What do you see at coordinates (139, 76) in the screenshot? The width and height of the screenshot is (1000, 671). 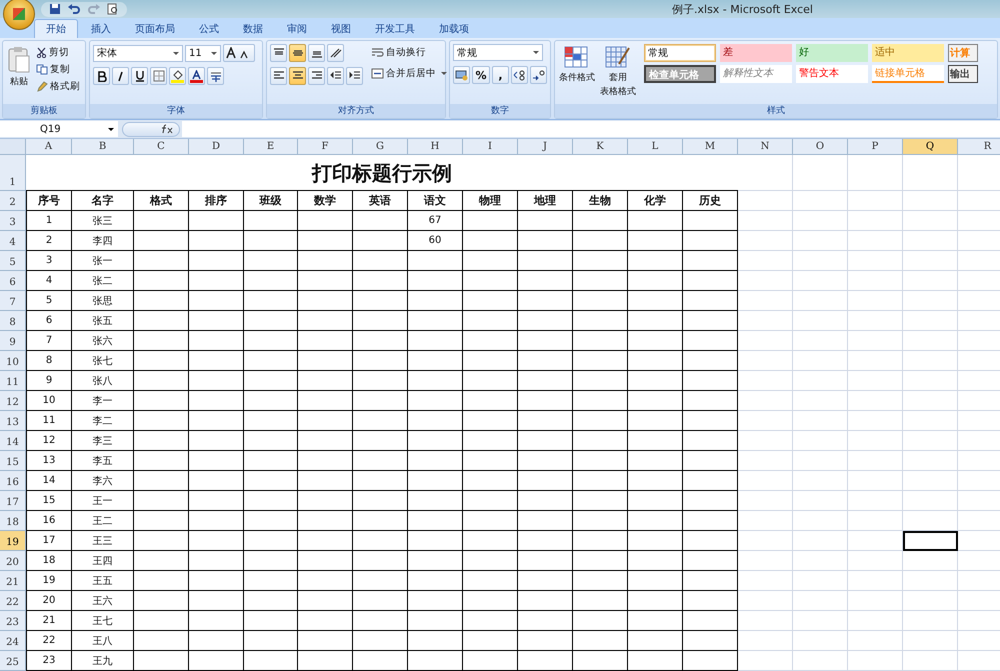 I see `underline-icon` at bounding box center [139, 76].